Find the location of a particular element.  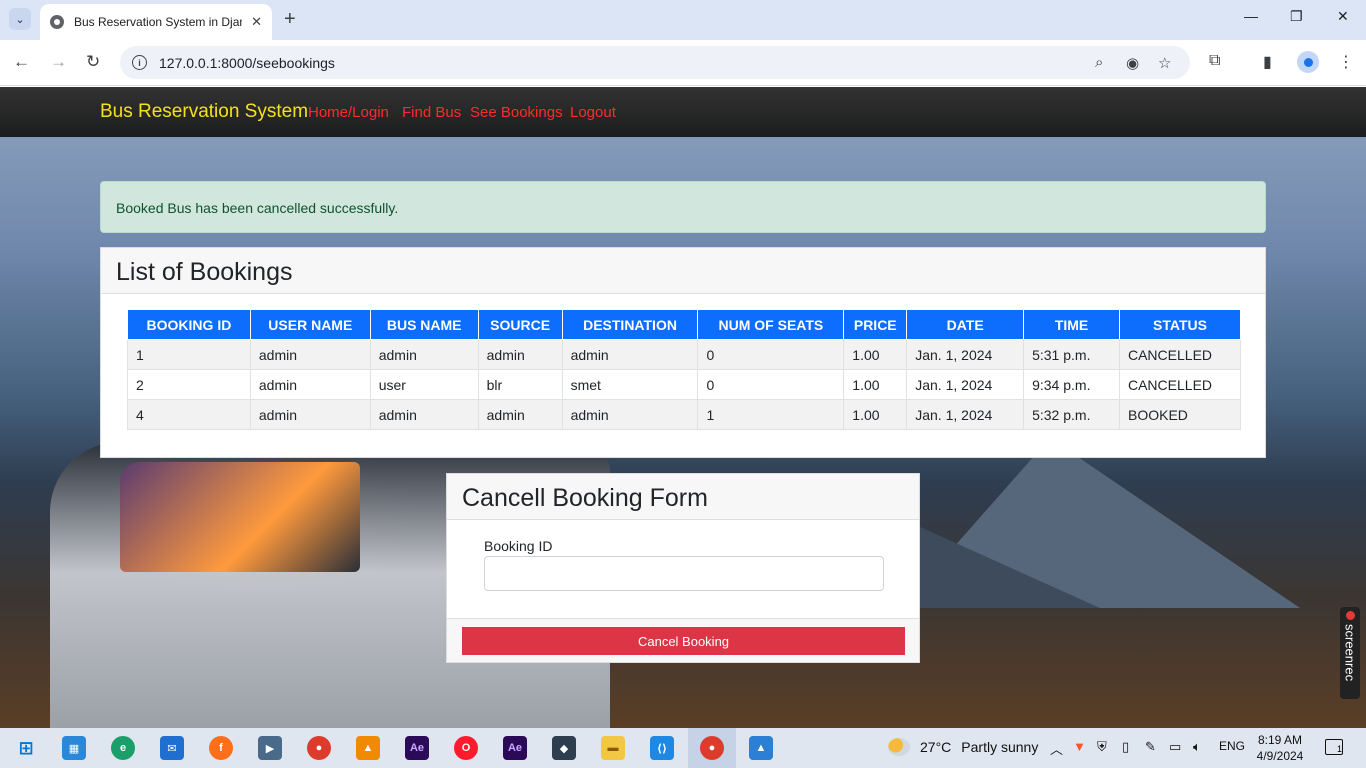

after-effects-icon: Ae is located at coordinates (417, 748).